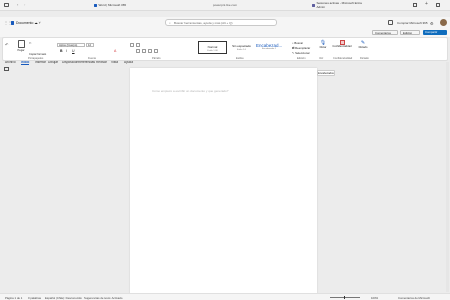 The width and height of the screenshot is (450, 300). Describe the element at coordinates (30, 43) in the screenshot. I see `cut-icon: ✂` at that location.